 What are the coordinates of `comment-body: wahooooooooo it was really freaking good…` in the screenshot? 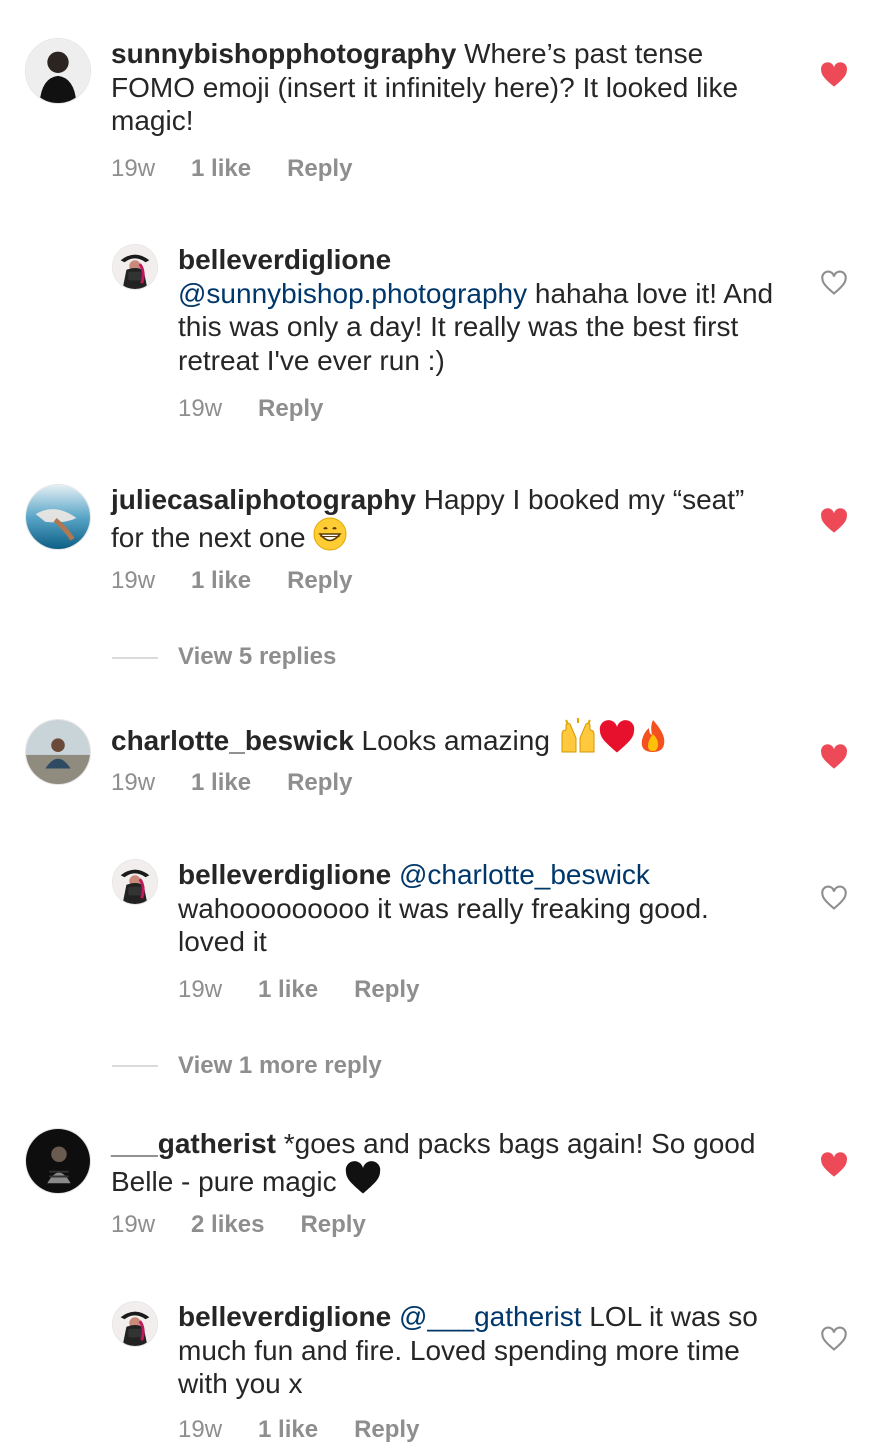 It's located at (443, 925).